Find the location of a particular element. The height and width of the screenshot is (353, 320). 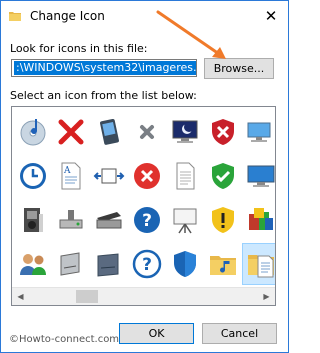

scroll-right-icon: ▶ is located at coordinates (266, 296).